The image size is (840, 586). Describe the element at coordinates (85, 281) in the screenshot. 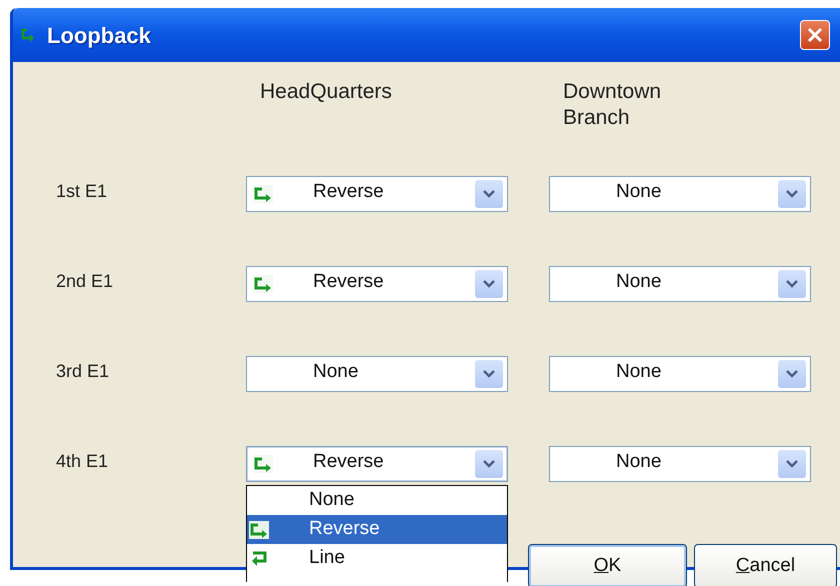

I see `row-label: 2nd E1` at that location.